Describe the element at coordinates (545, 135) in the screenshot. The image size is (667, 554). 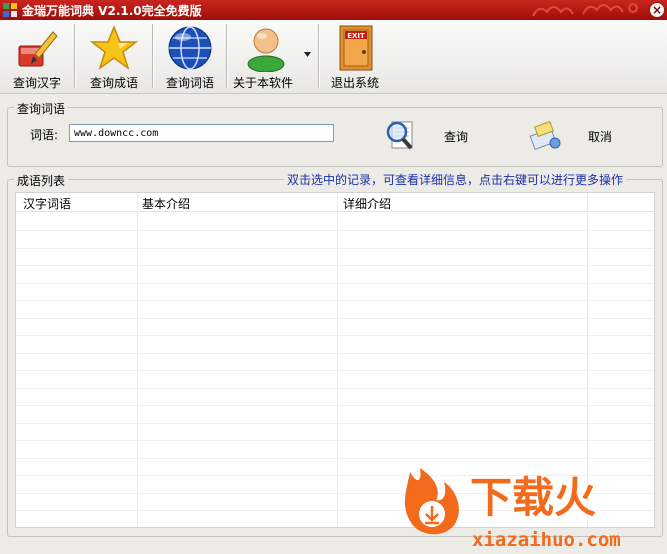
I see `clear-icon` at that location.